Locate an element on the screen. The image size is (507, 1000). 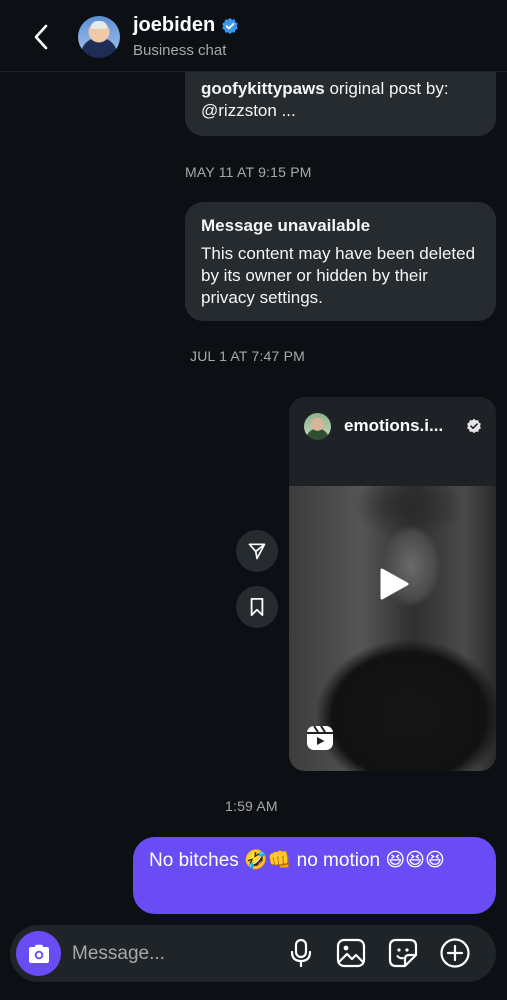
contact-name-row: joebiden is located at coordinates (186, 25).